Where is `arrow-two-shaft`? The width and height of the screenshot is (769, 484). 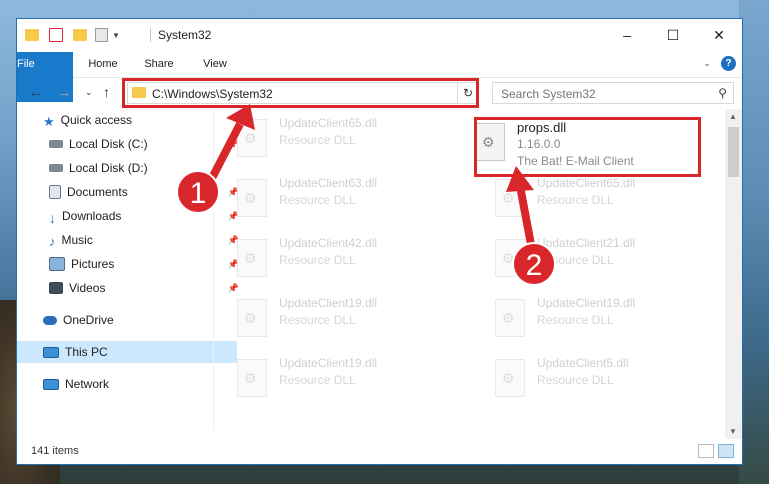 arrow-two-shaft is located at coordinates (526, 218).